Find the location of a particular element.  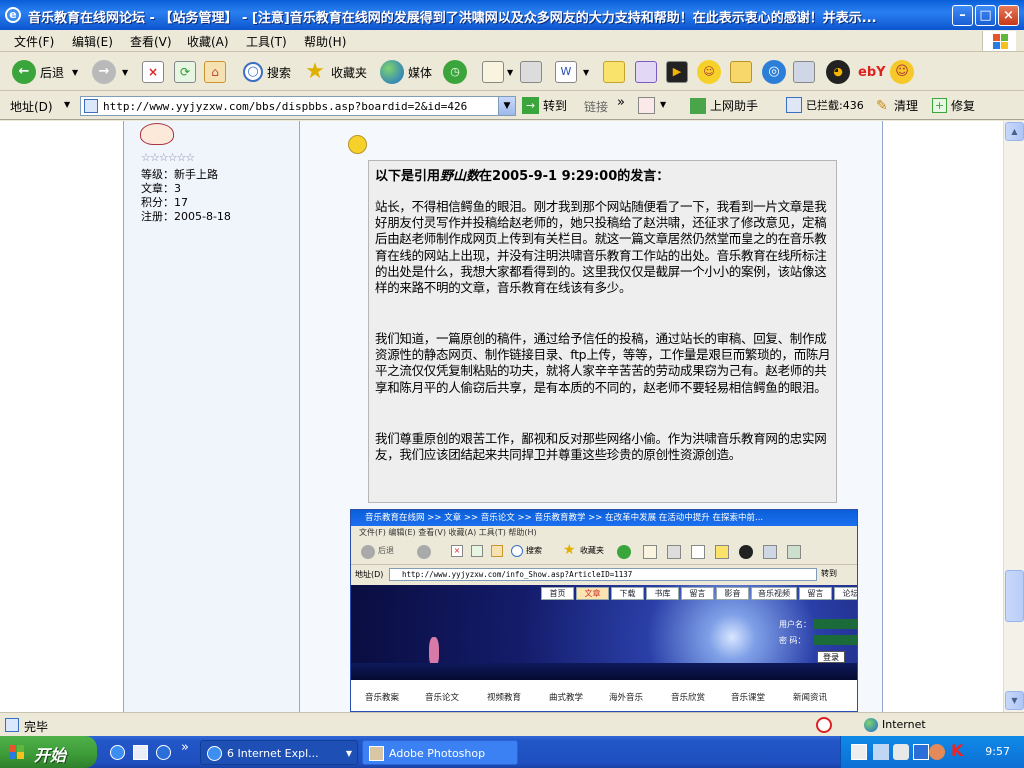

money-button is located at coordinates (741, 72).